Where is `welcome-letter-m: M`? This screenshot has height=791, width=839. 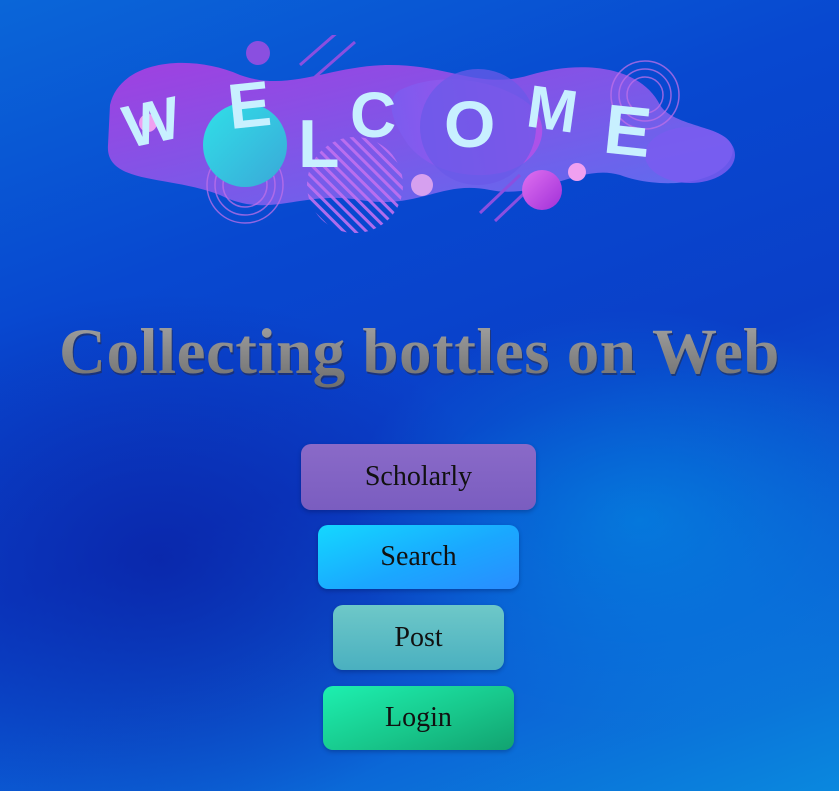 welcome-letter-m: M is located at coordinates (552, 109).